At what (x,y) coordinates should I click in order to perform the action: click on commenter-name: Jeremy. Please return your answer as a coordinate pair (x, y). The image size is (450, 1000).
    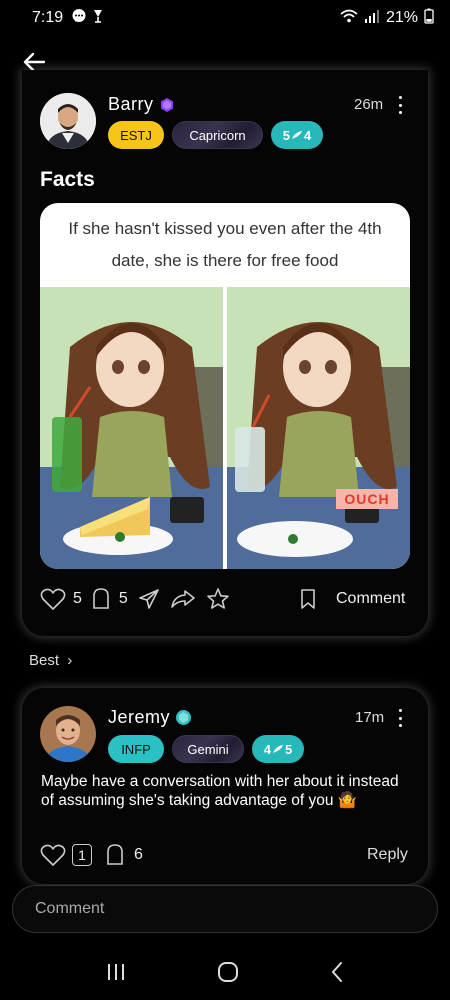
    Looking at the image, I should click on (139, 717).